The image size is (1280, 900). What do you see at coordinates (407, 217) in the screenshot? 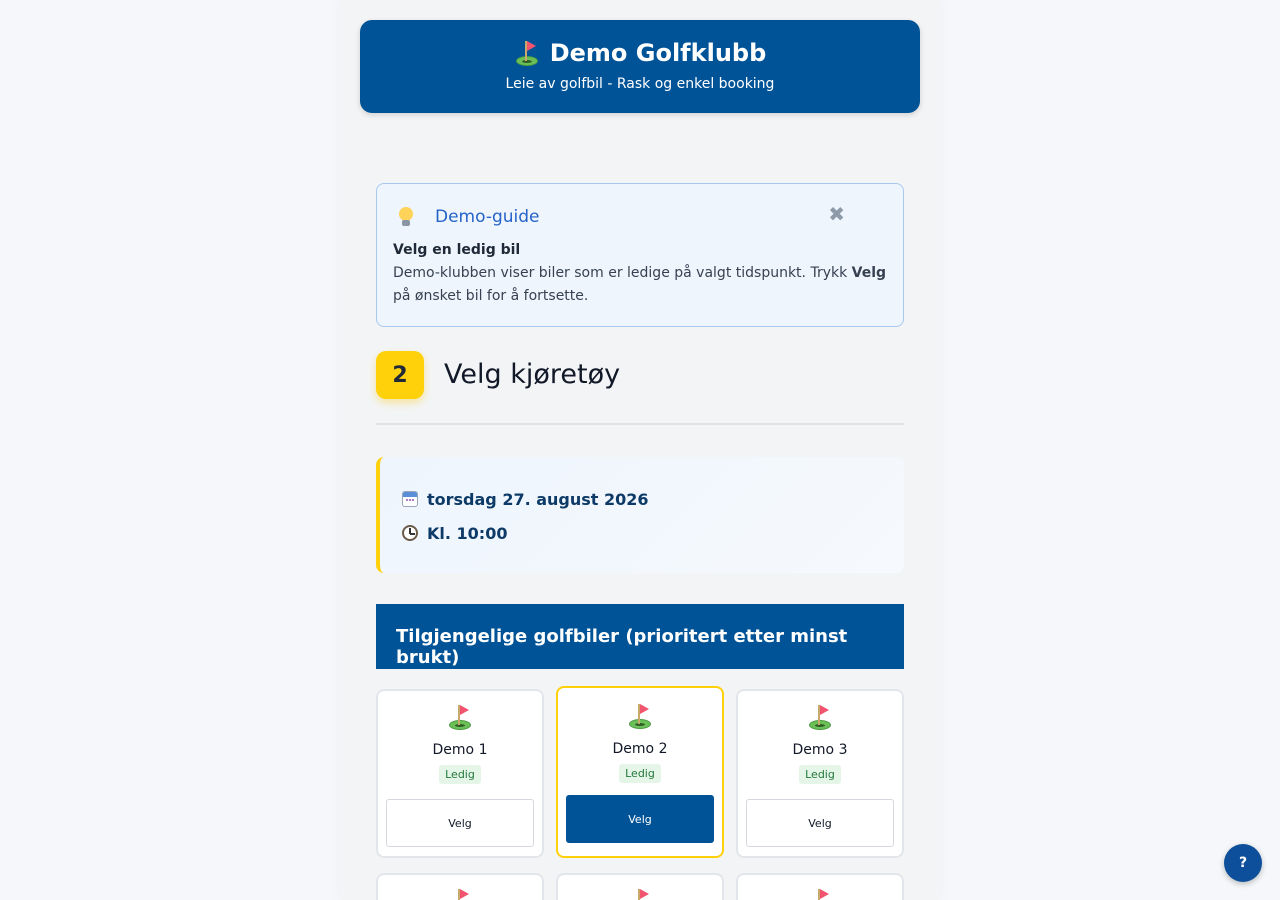
I see `lightbulb-icon` at bounding box center [407, 217].